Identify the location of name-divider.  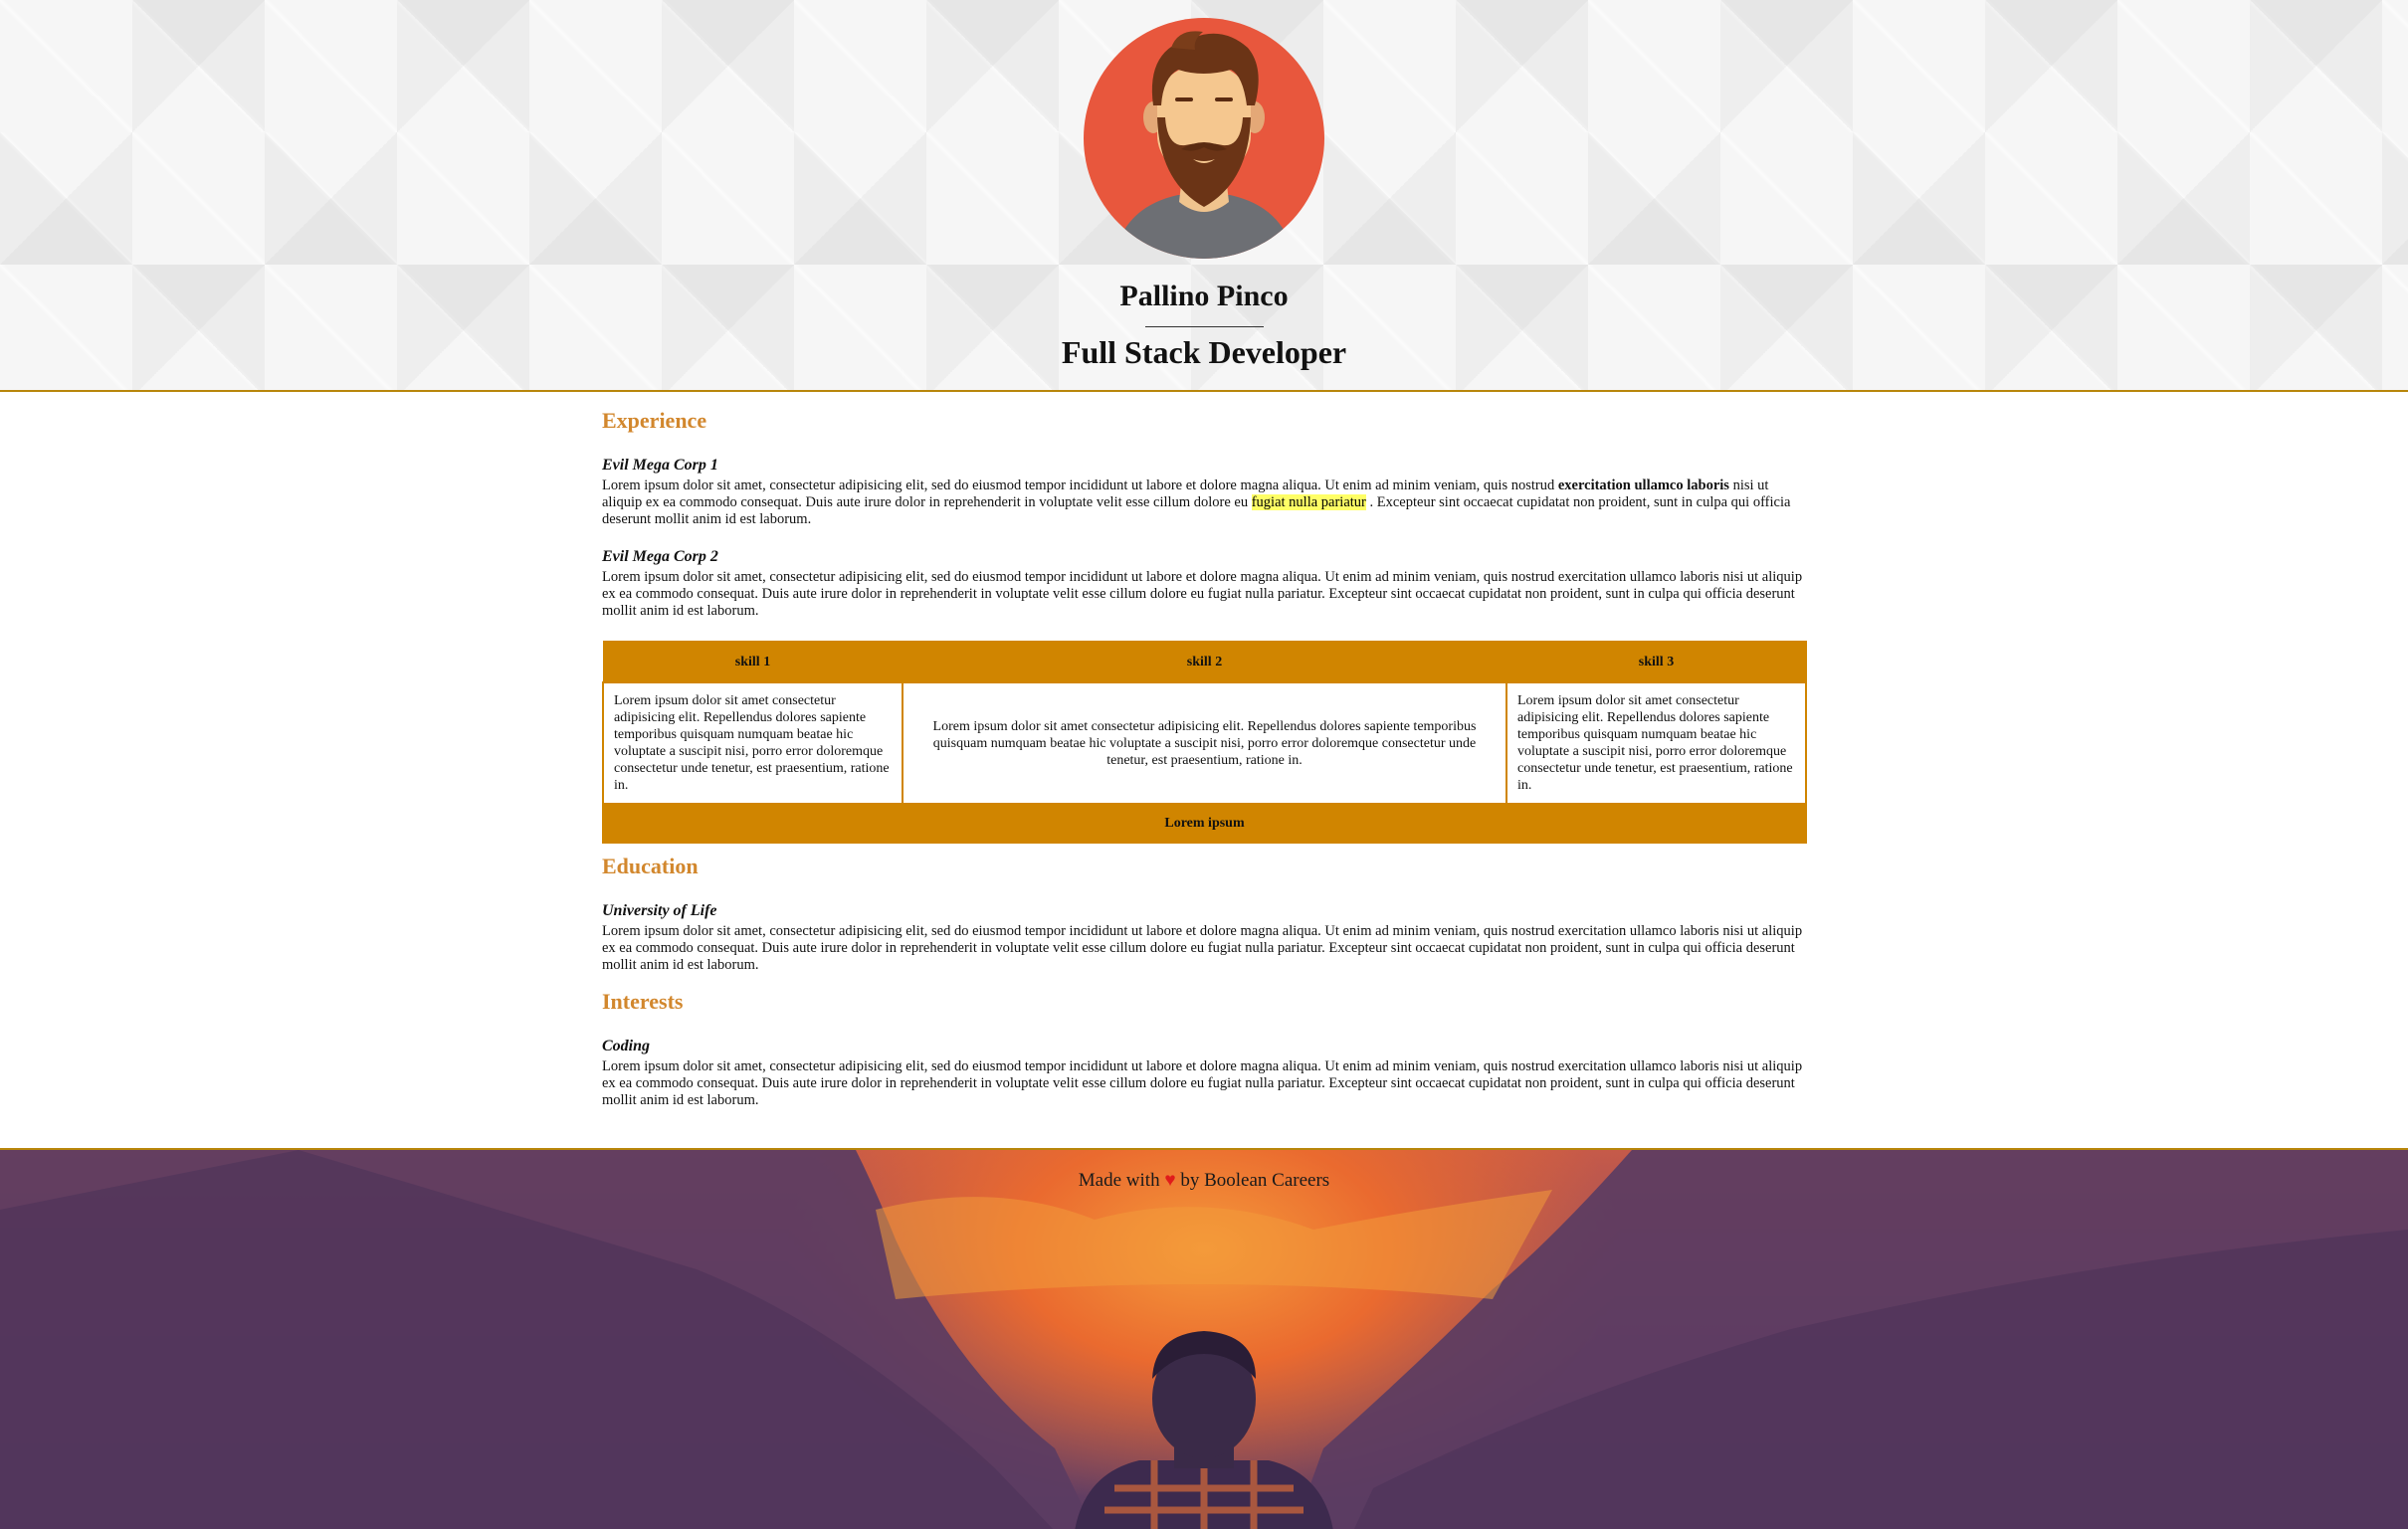
(1204, 327).